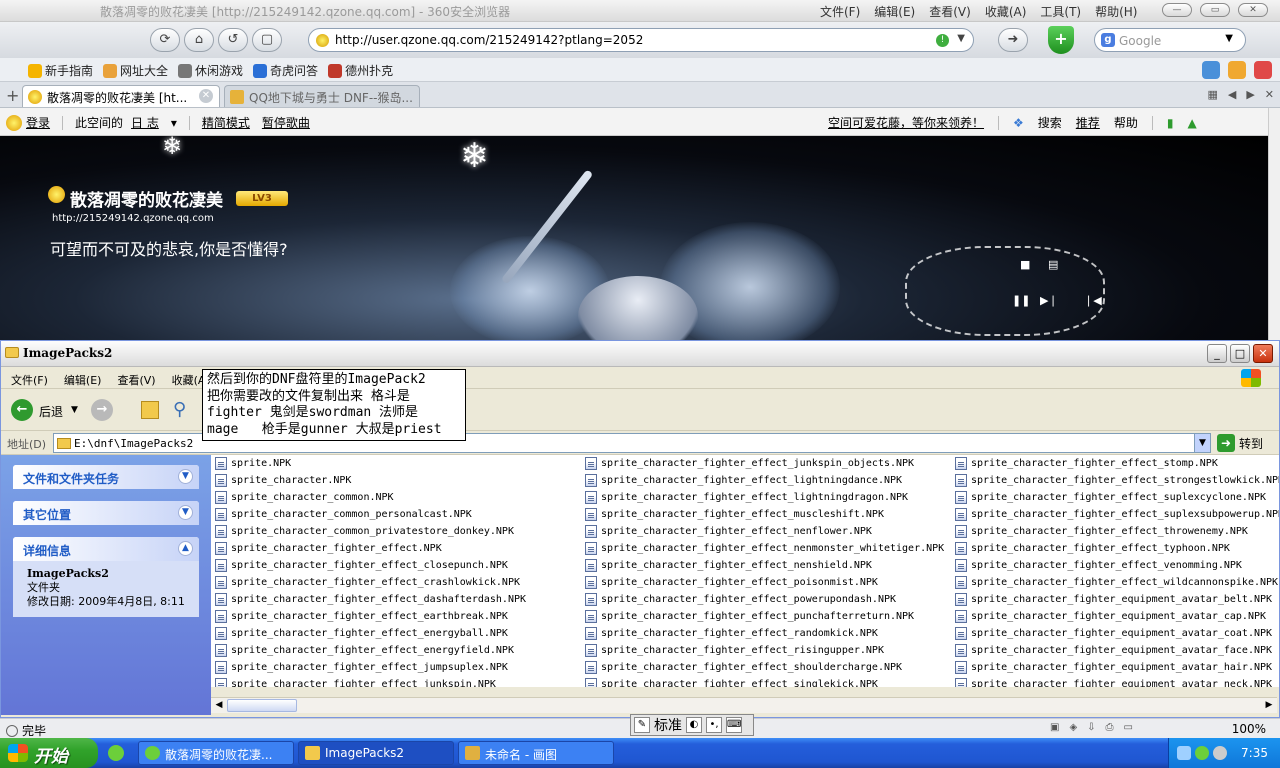 The width and height of the screenshot is (1280, 768). Describe the element at coordinates (133, 443) in the screenshot. I see `explorer-address-path: E:\dnf\ImagePacks2` at that location.